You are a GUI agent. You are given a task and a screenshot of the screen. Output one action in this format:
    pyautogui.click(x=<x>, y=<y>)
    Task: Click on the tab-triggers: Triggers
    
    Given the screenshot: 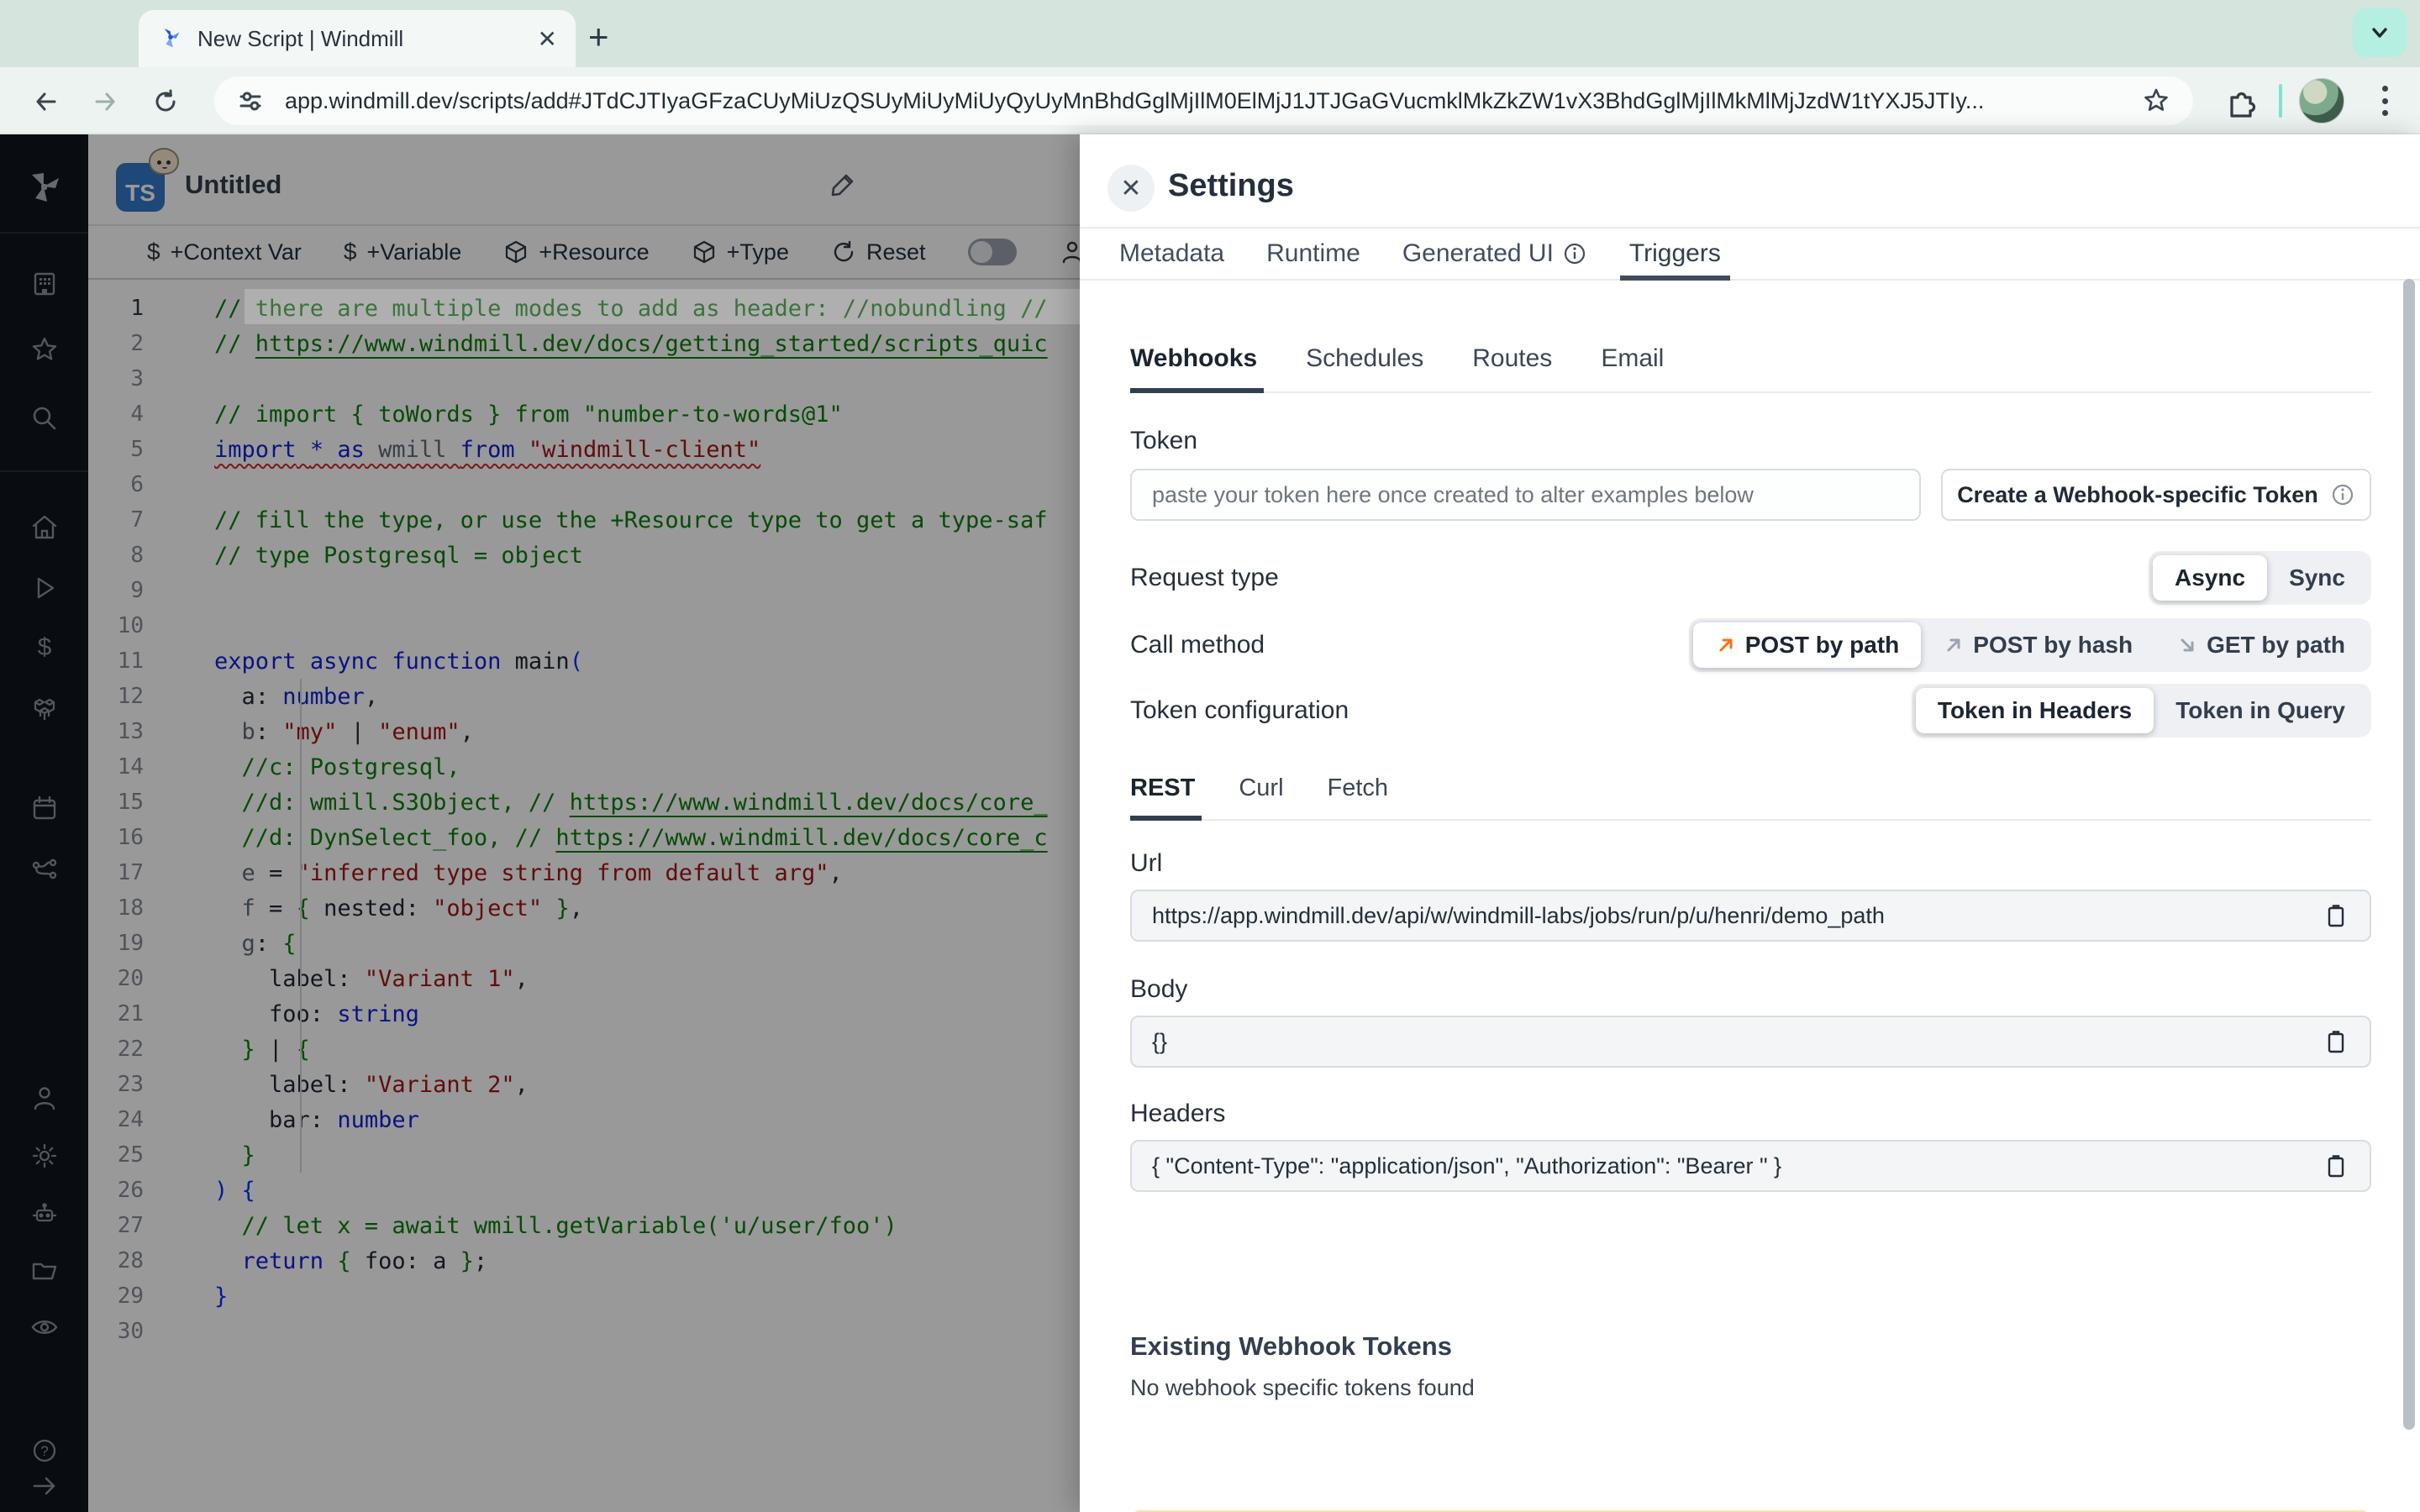 What is the action you would take?
    pyautogui.click(x=1675, y=254)
    